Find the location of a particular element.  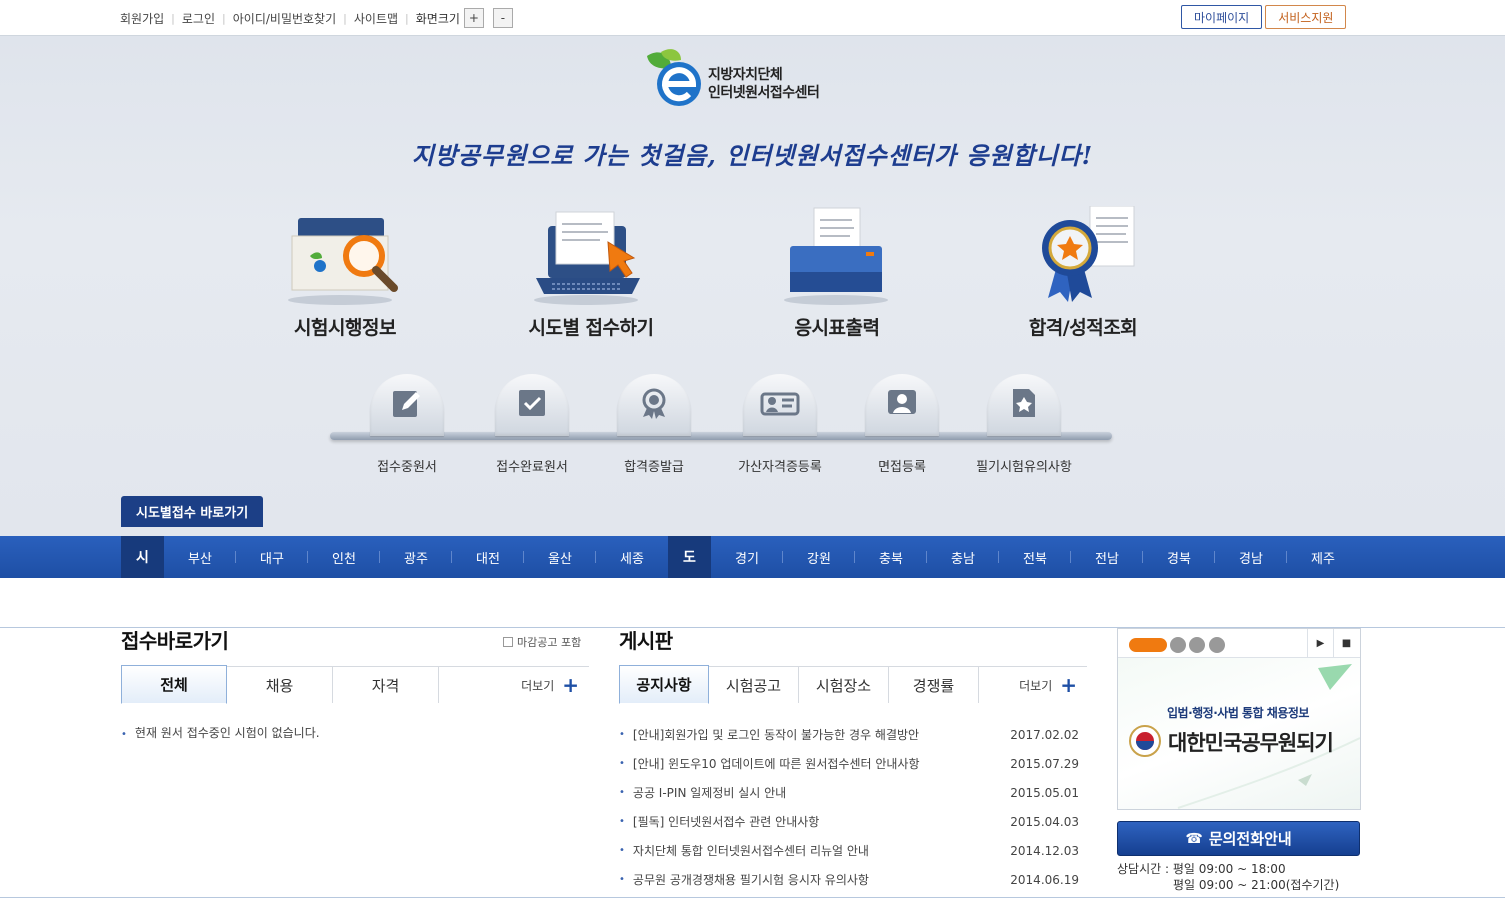

hours-line2: 평일 09:00 ~ 21:00(접수기간) is located at coordinates (1256, 885).